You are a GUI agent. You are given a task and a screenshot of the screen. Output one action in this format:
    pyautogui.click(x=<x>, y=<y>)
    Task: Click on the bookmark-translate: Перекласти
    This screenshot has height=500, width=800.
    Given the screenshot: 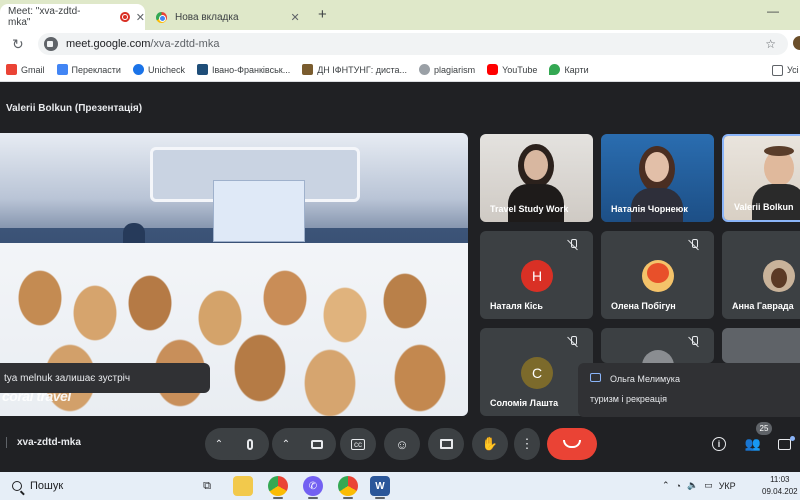 What is the action you would take?
    pyautogui.click(x=88, y=69)
    